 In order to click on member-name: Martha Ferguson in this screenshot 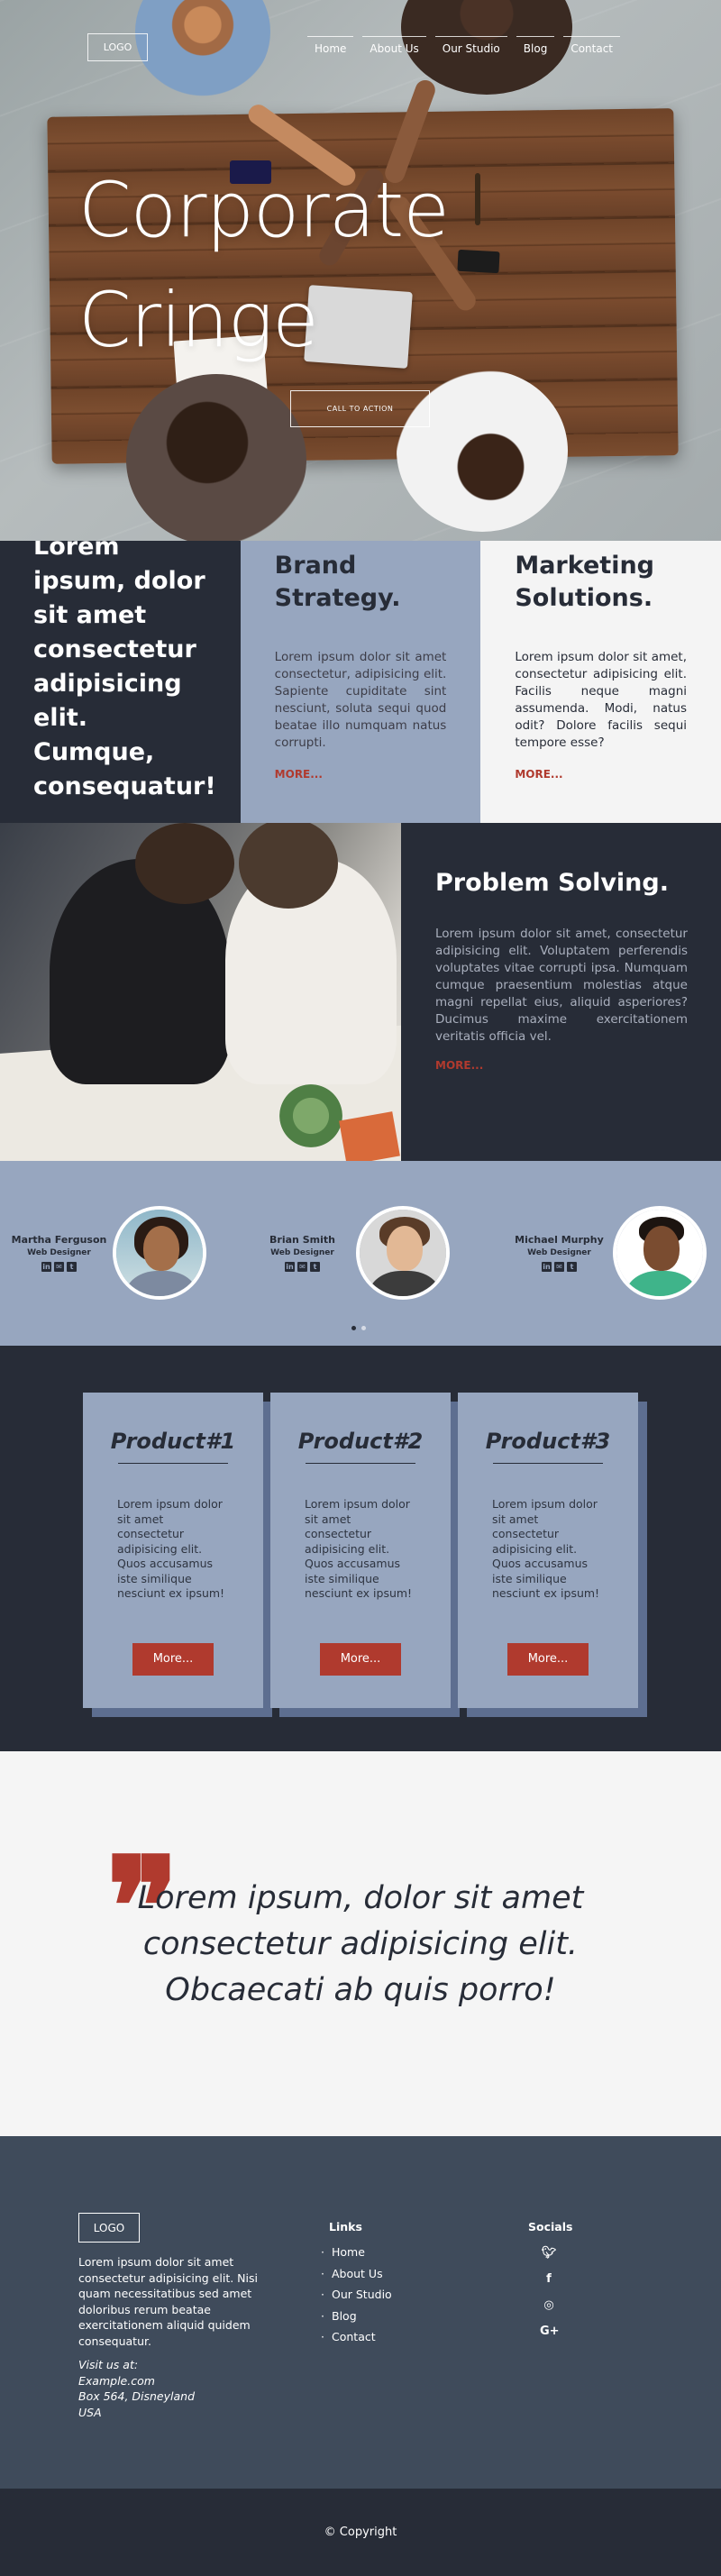, I will do `click(59, 1240)`.